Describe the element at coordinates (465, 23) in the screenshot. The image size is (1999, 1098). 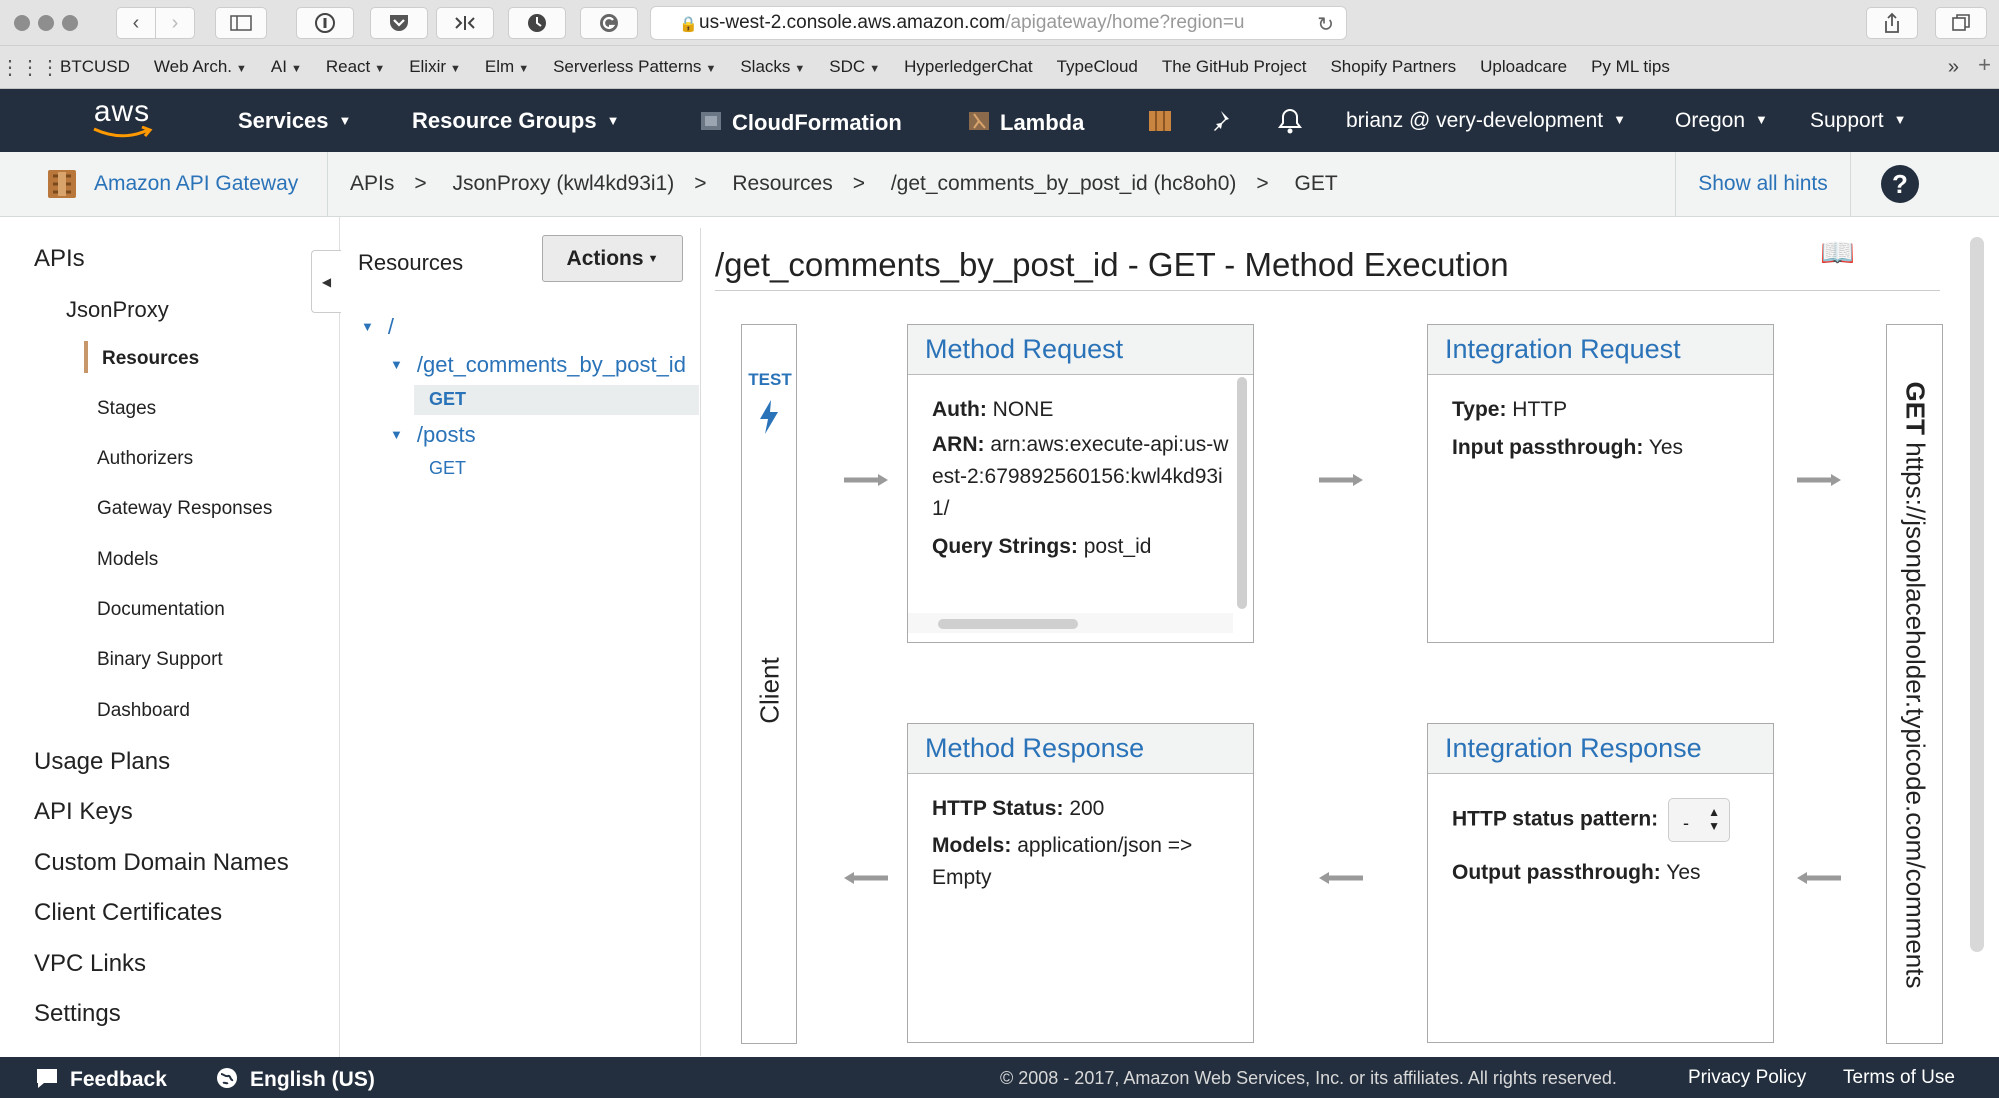
I see `extension-button` at that location.